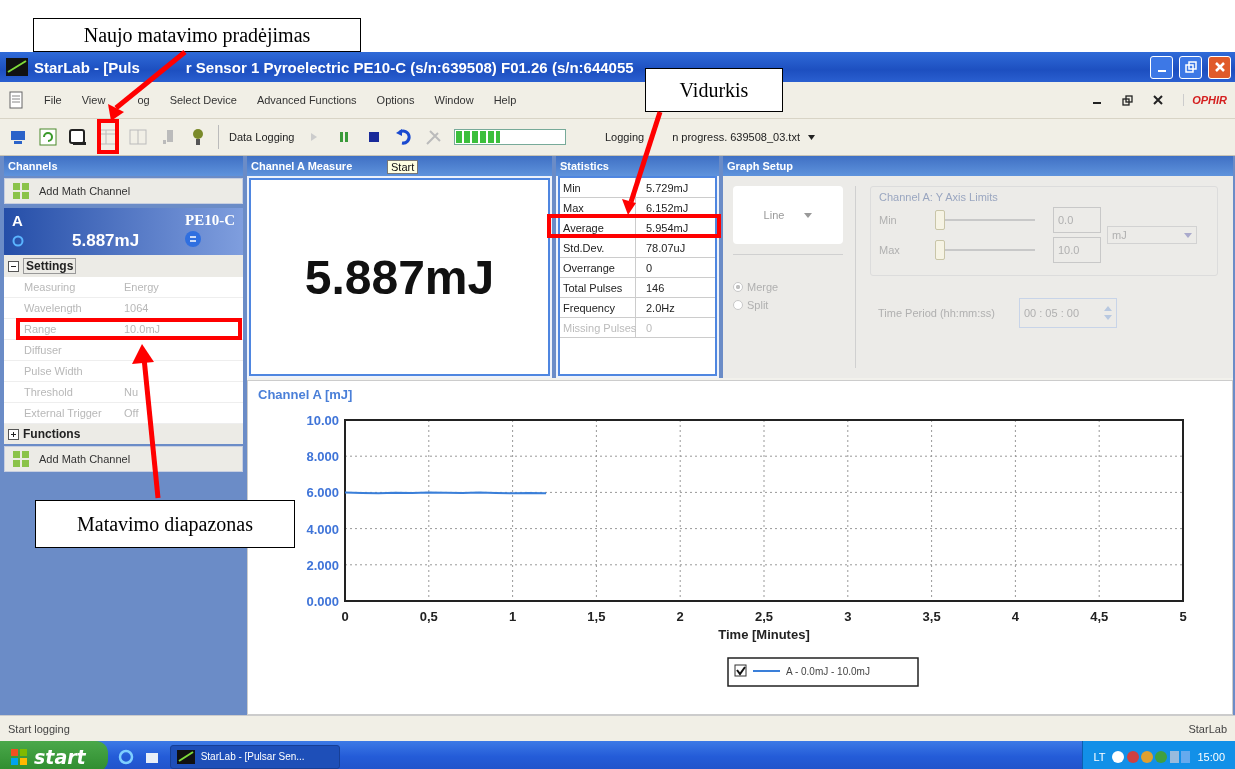 This screenshot has width=1235, height=769. What do you see at coordinates (106, 241) in the screenshot?
I see `channel-reading: 5.887mJ` at bounding box center [106, 241].